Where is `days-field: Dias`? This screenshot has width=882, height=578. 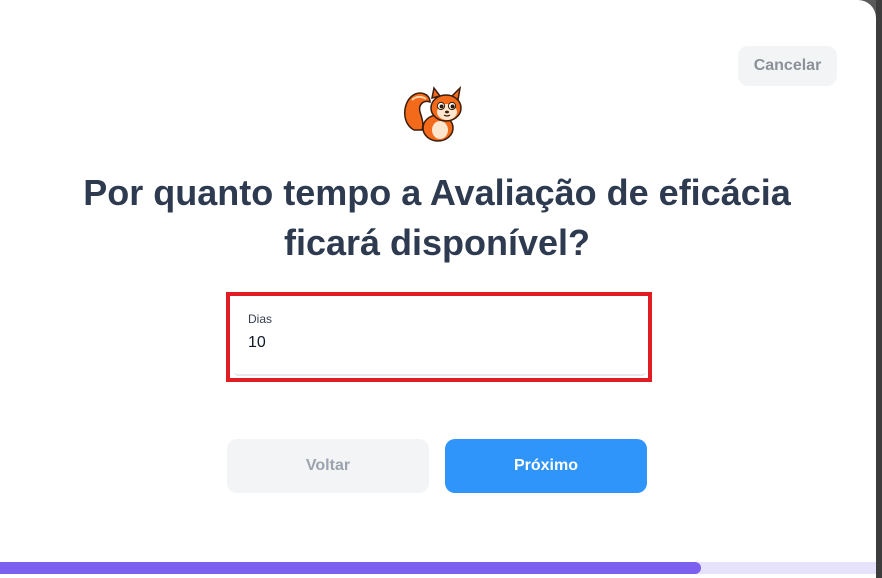 days-field: Dias is located at coordinates (440, 338).